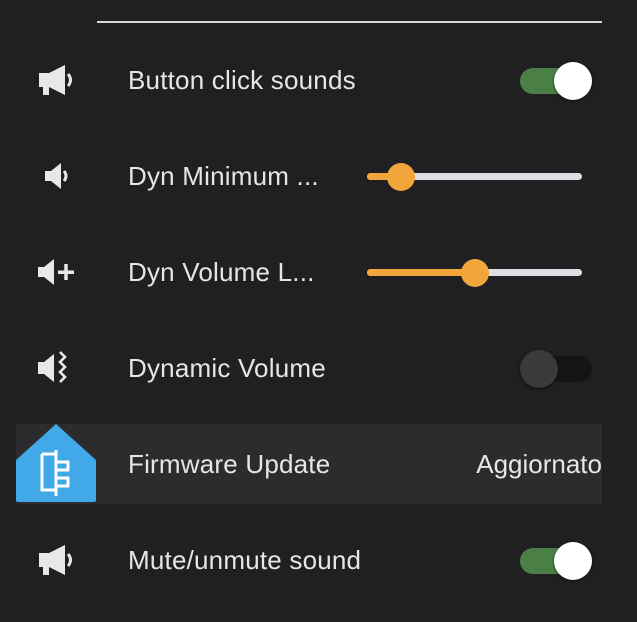  I want to click on entity-label: Button click sounds, so click(242, 80).